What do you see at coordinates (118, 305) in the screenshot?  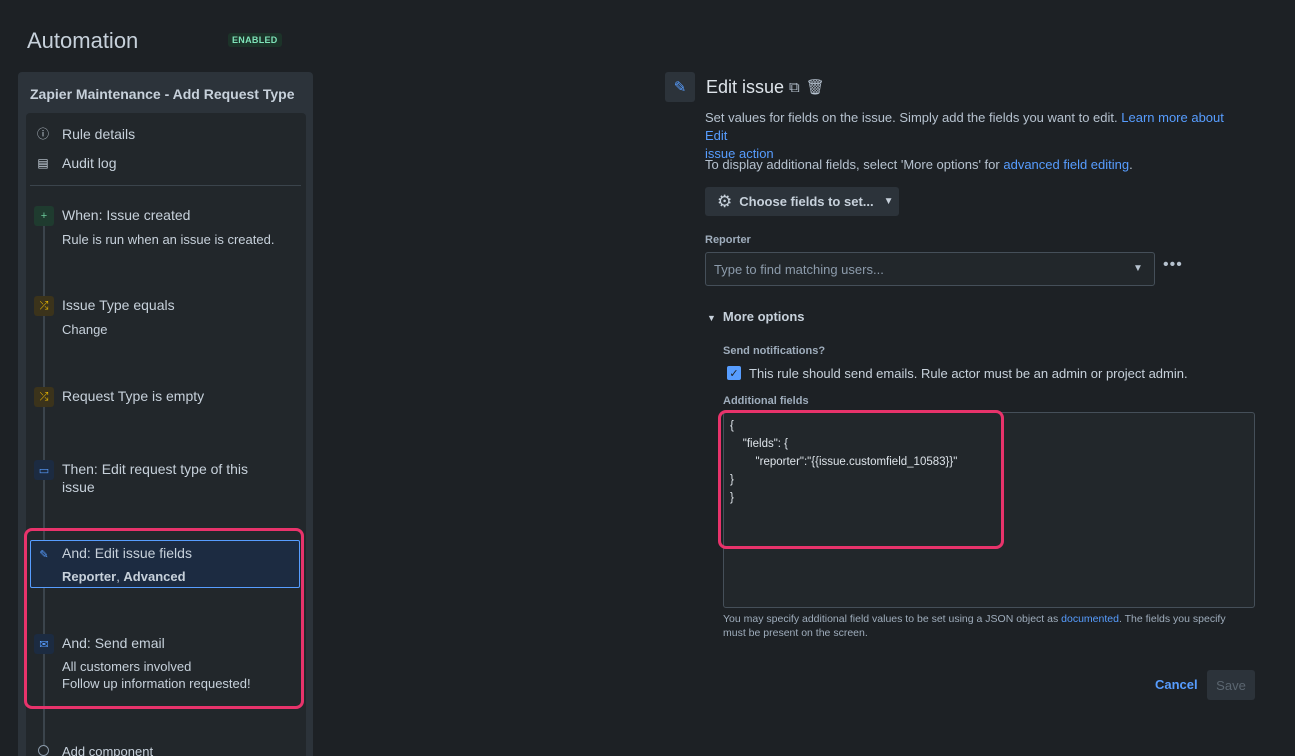 I see `step-title: Issue Type equals` at bounding box center [118, 305].